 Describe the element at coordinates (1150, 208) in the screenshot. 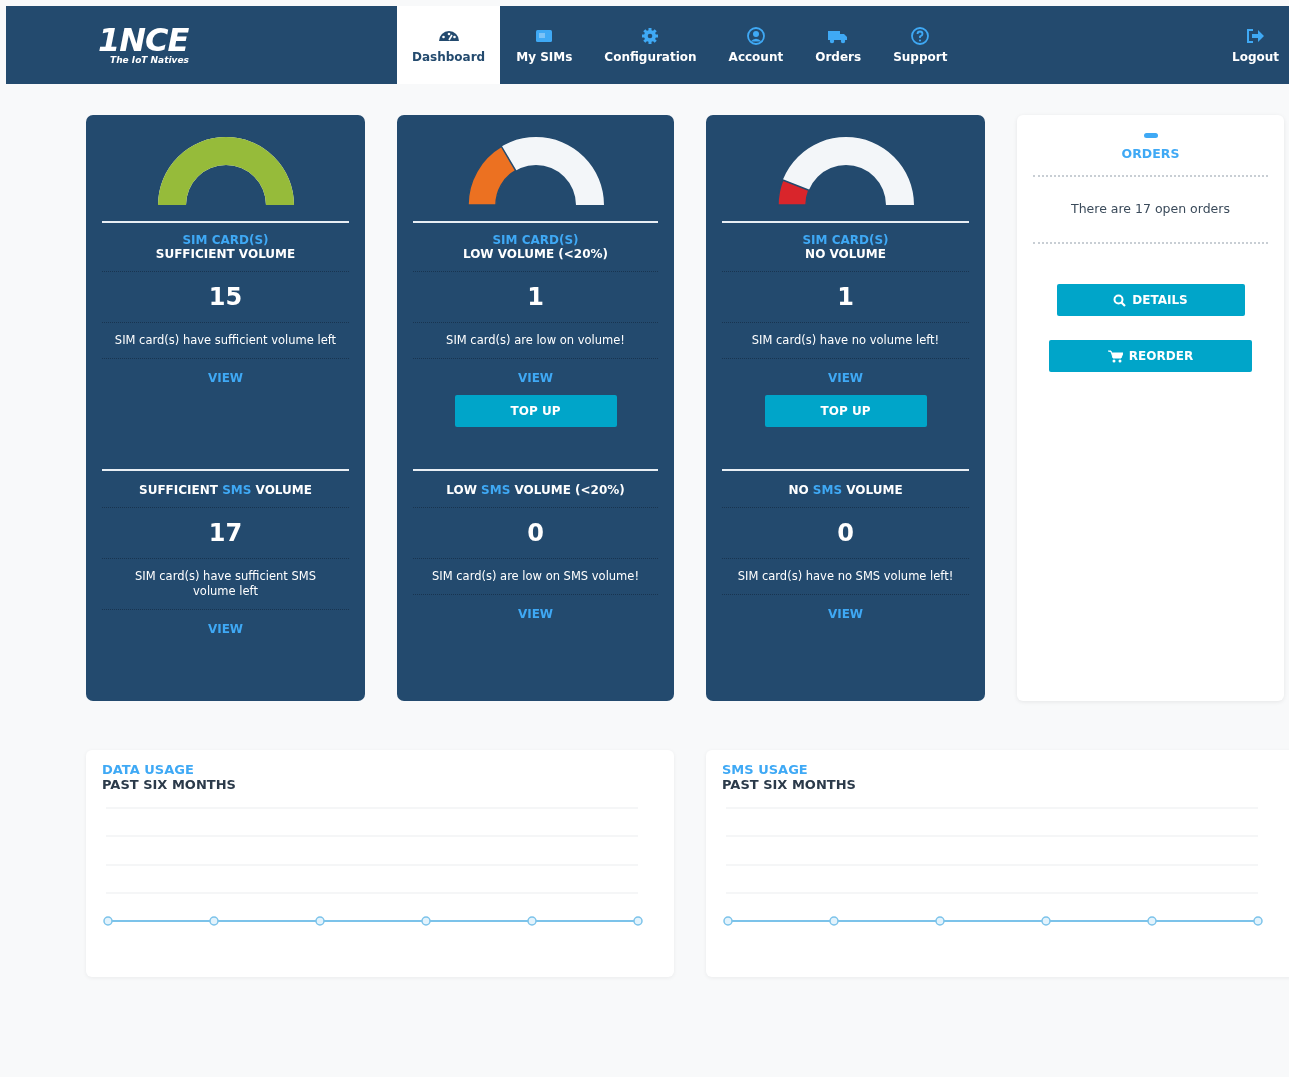

I see `orders-summary: There are 17 open orders` at that location.